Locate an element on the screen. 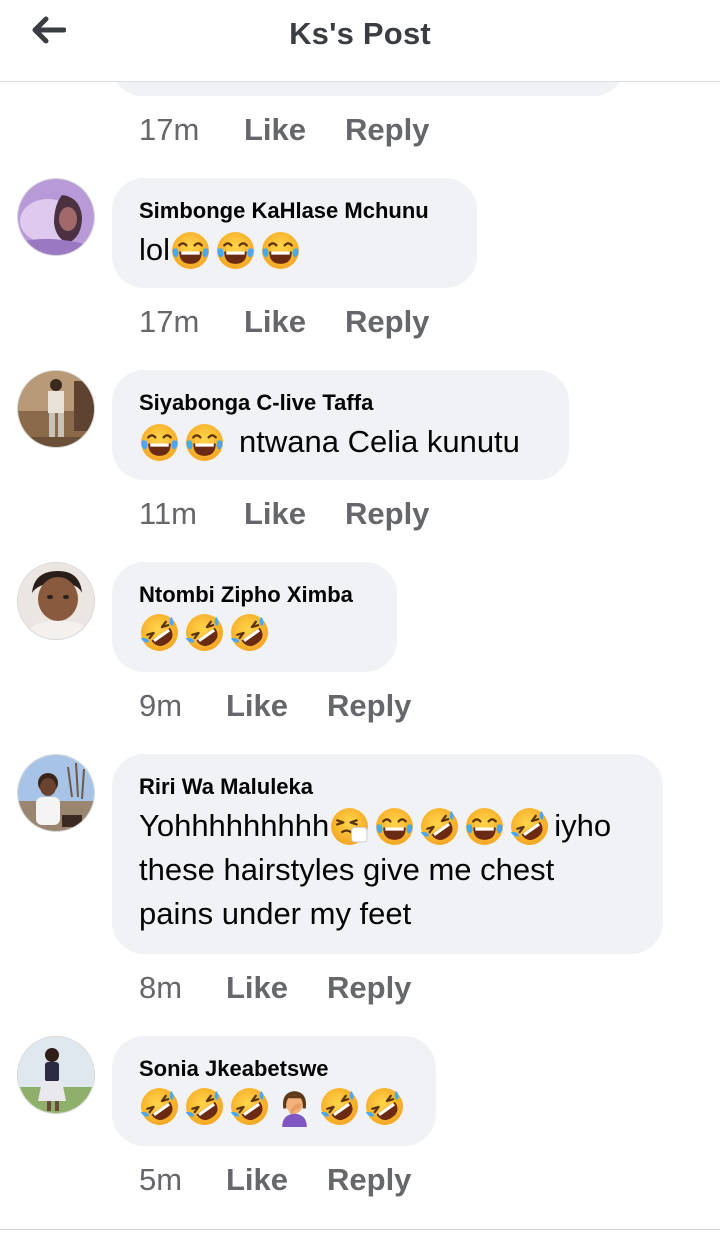 The image size is (720, 1239). comment-time: 9m is located at coordinates (161, 705).